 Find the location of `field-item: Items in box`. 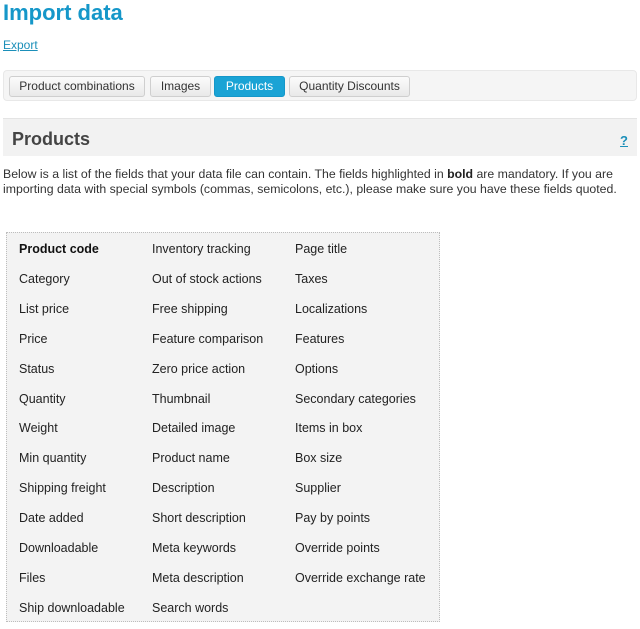

field-item: Items in box is located at coordinates (329, 428).